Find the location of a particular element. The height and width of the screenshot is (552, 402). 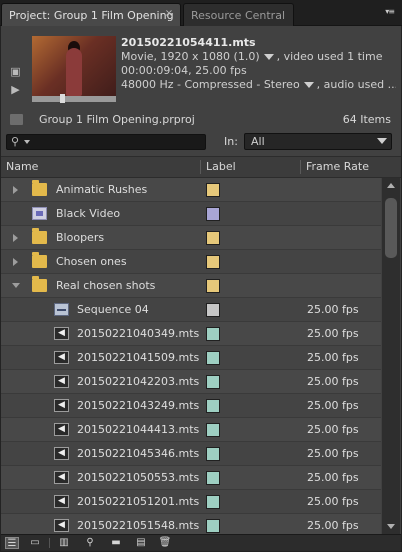

list-view-icon: ☰ is located at coordinates (12, 543).